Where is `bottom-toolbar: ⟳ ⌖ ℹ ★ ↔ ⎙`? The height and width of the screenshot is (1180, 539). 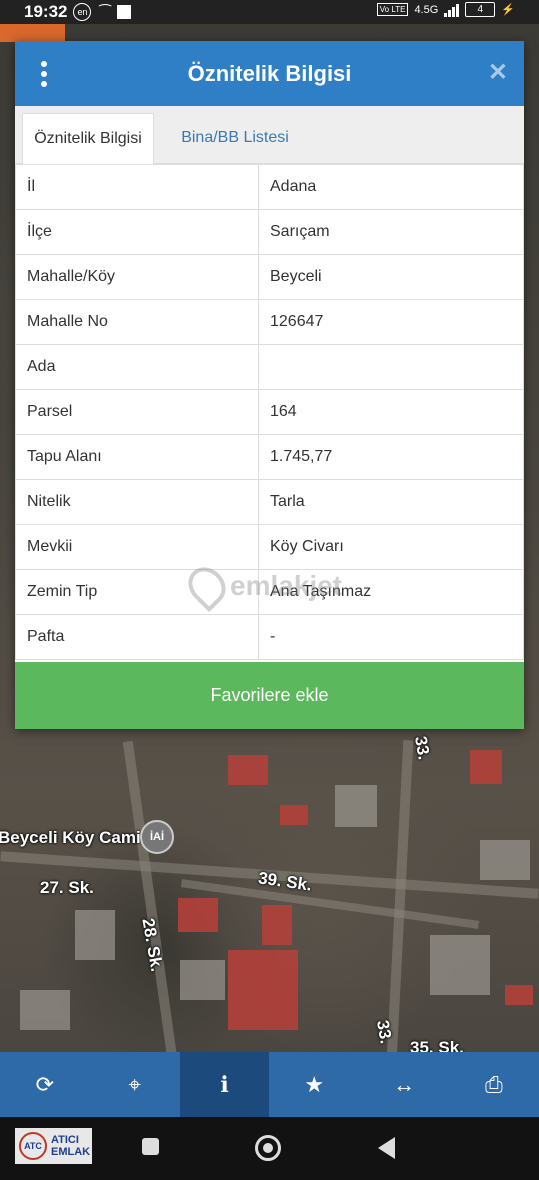 bottom-toolbar: ⟳ ⌖ ℹ ★ ↔ ⎙ is located at coordinates (269, 1084).